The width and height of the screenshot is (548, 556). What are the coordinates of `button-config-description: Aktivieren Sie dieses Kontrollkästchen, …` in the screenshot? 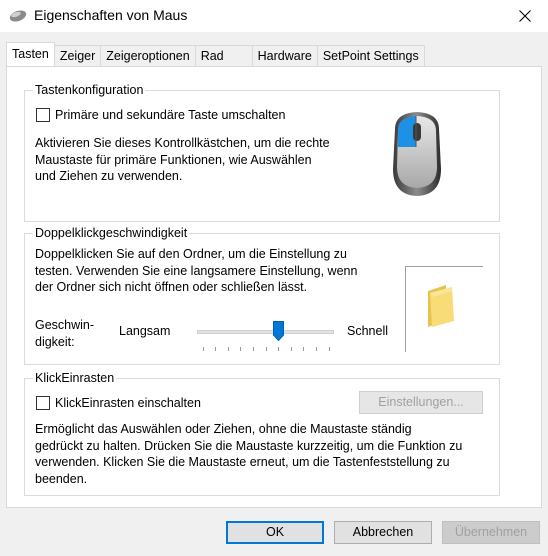 It's located at (200, 160).